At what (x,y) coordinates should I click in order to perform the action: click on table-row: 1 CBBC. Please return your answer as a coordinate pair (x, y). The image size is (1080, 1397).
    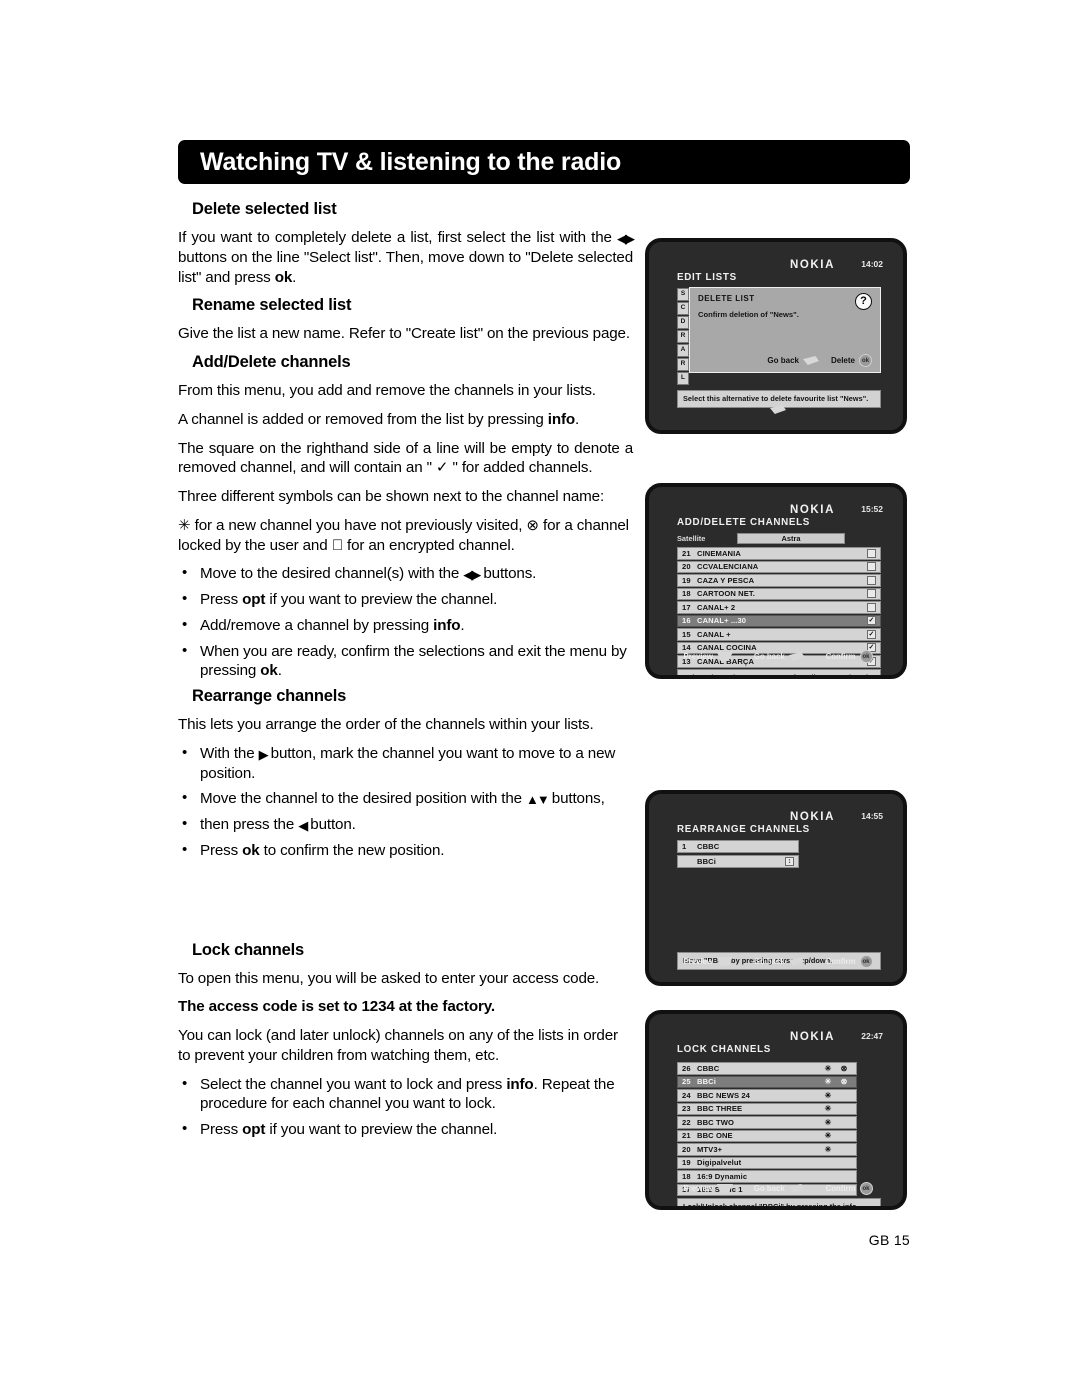
    Looking at the image, I should click on (738, 846).